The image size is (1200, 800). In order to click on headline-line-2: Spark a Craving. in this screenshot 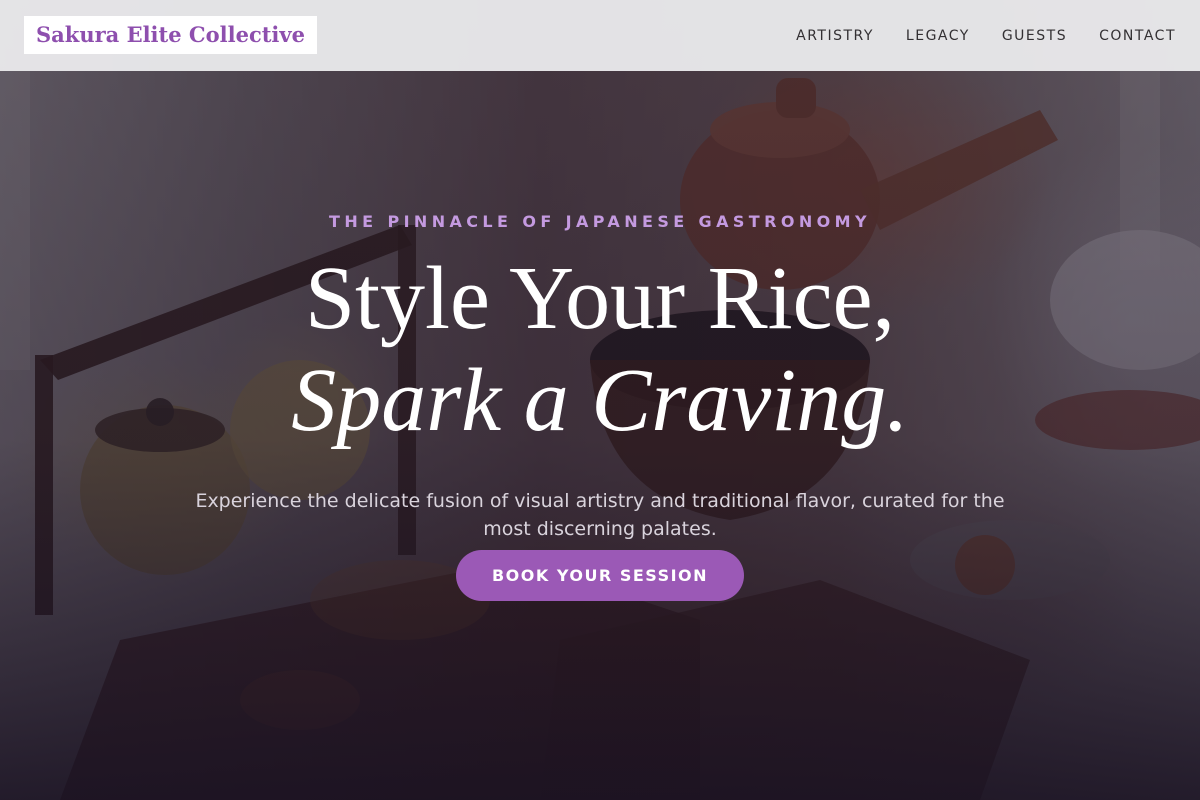, I will do `click(600, 400)`.